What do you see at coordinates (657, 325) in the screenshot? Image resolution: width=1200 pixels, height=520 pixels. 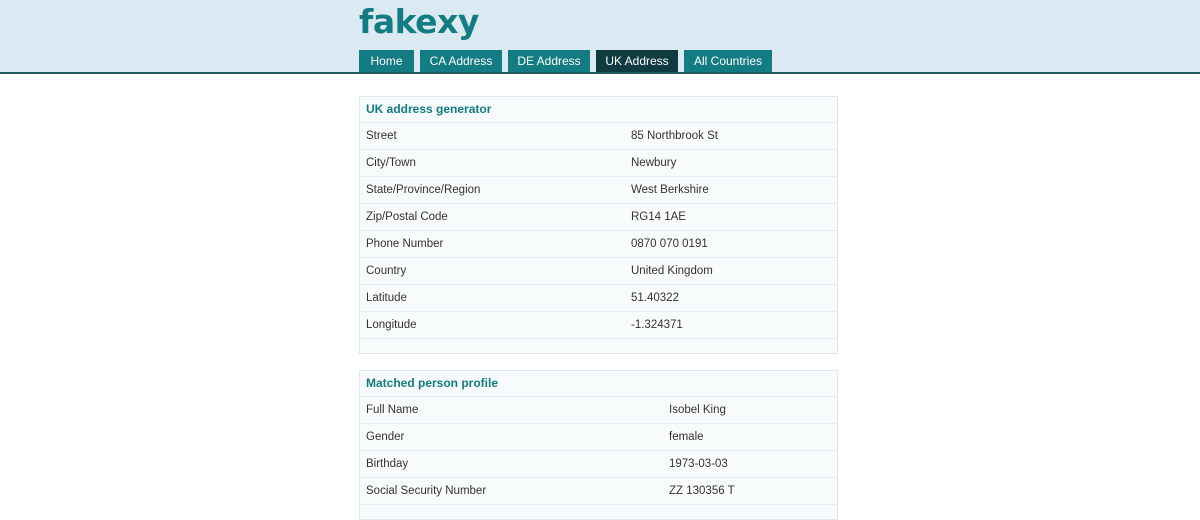 I see `row-value: -1.324371` at bounding box center [657, 325].